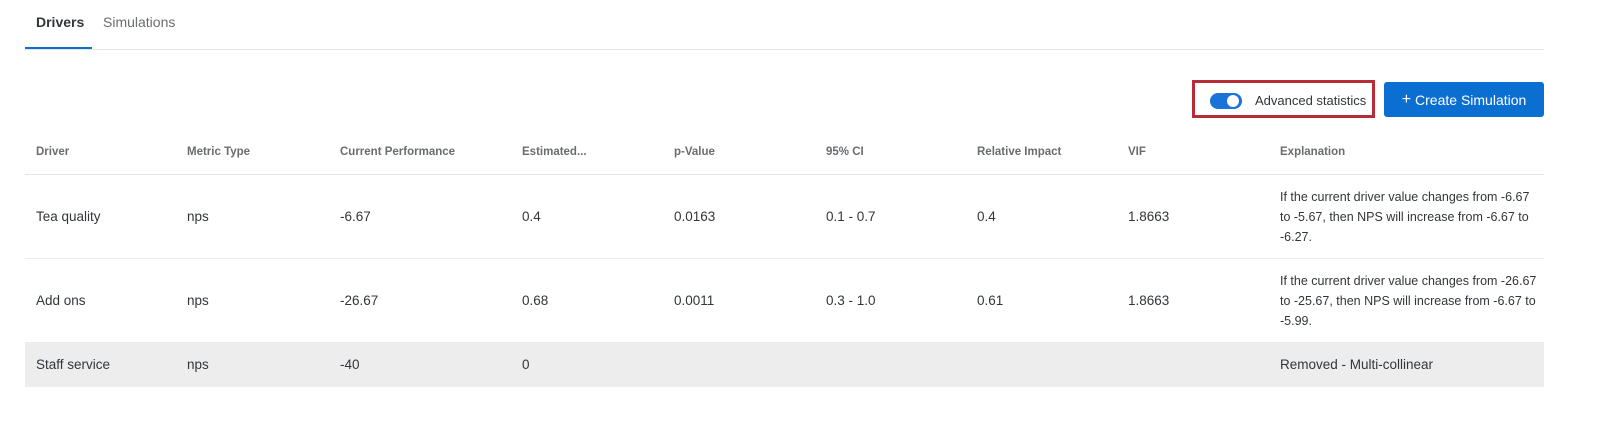  Describe the element at coordinates (990, 300) in the screenshot. I see `relative-impact: 0.61` at that location.